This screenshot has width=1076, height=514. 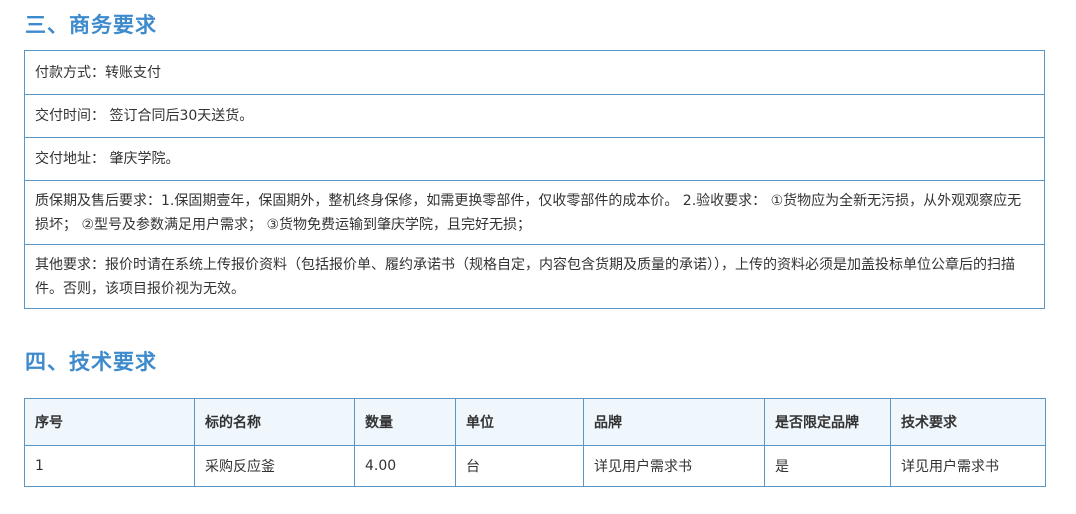 I want to click on commerce-section-title: 三、商务要求, so click(x=91, y=24).